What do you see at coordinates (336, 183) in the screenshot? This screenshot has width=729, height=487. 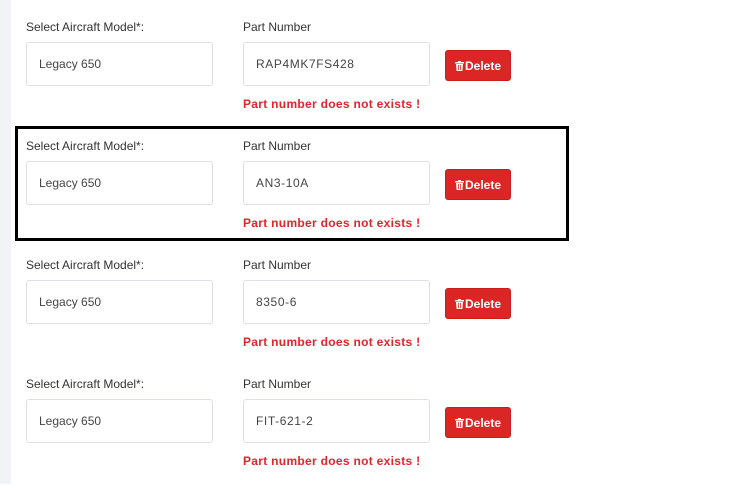 I see `part-number-input: AN3-10A` at bounding box center [336, 183].